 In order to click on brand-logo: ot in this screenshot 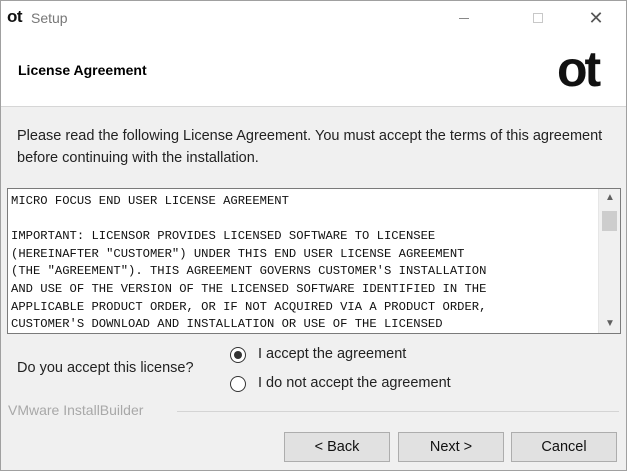, I will do `click(579, 69)`.